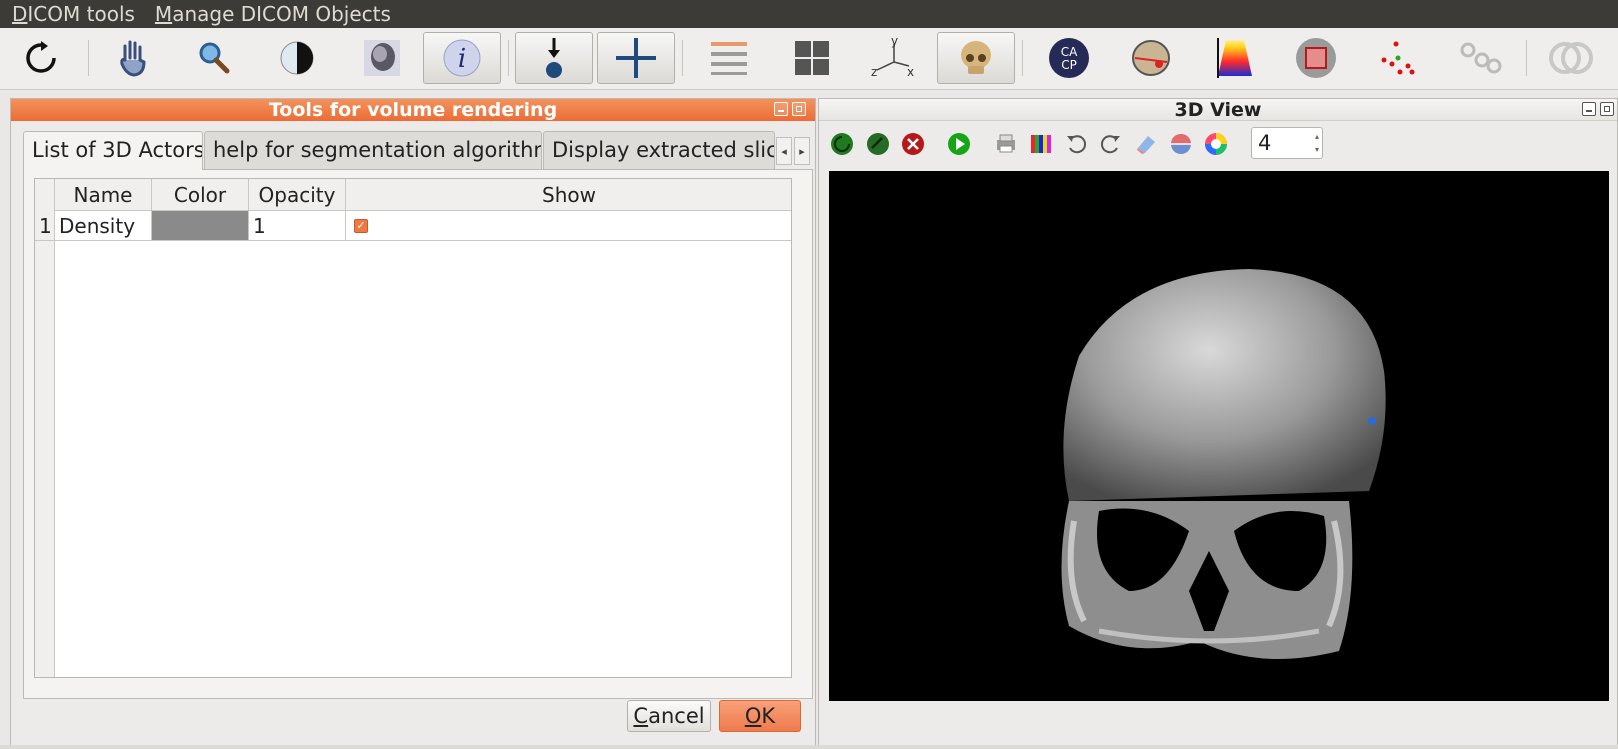  What do you see at coordinates (103, 194) in the screenshot?
I see `column-header-name: Name` at bounding box center [103, 194].